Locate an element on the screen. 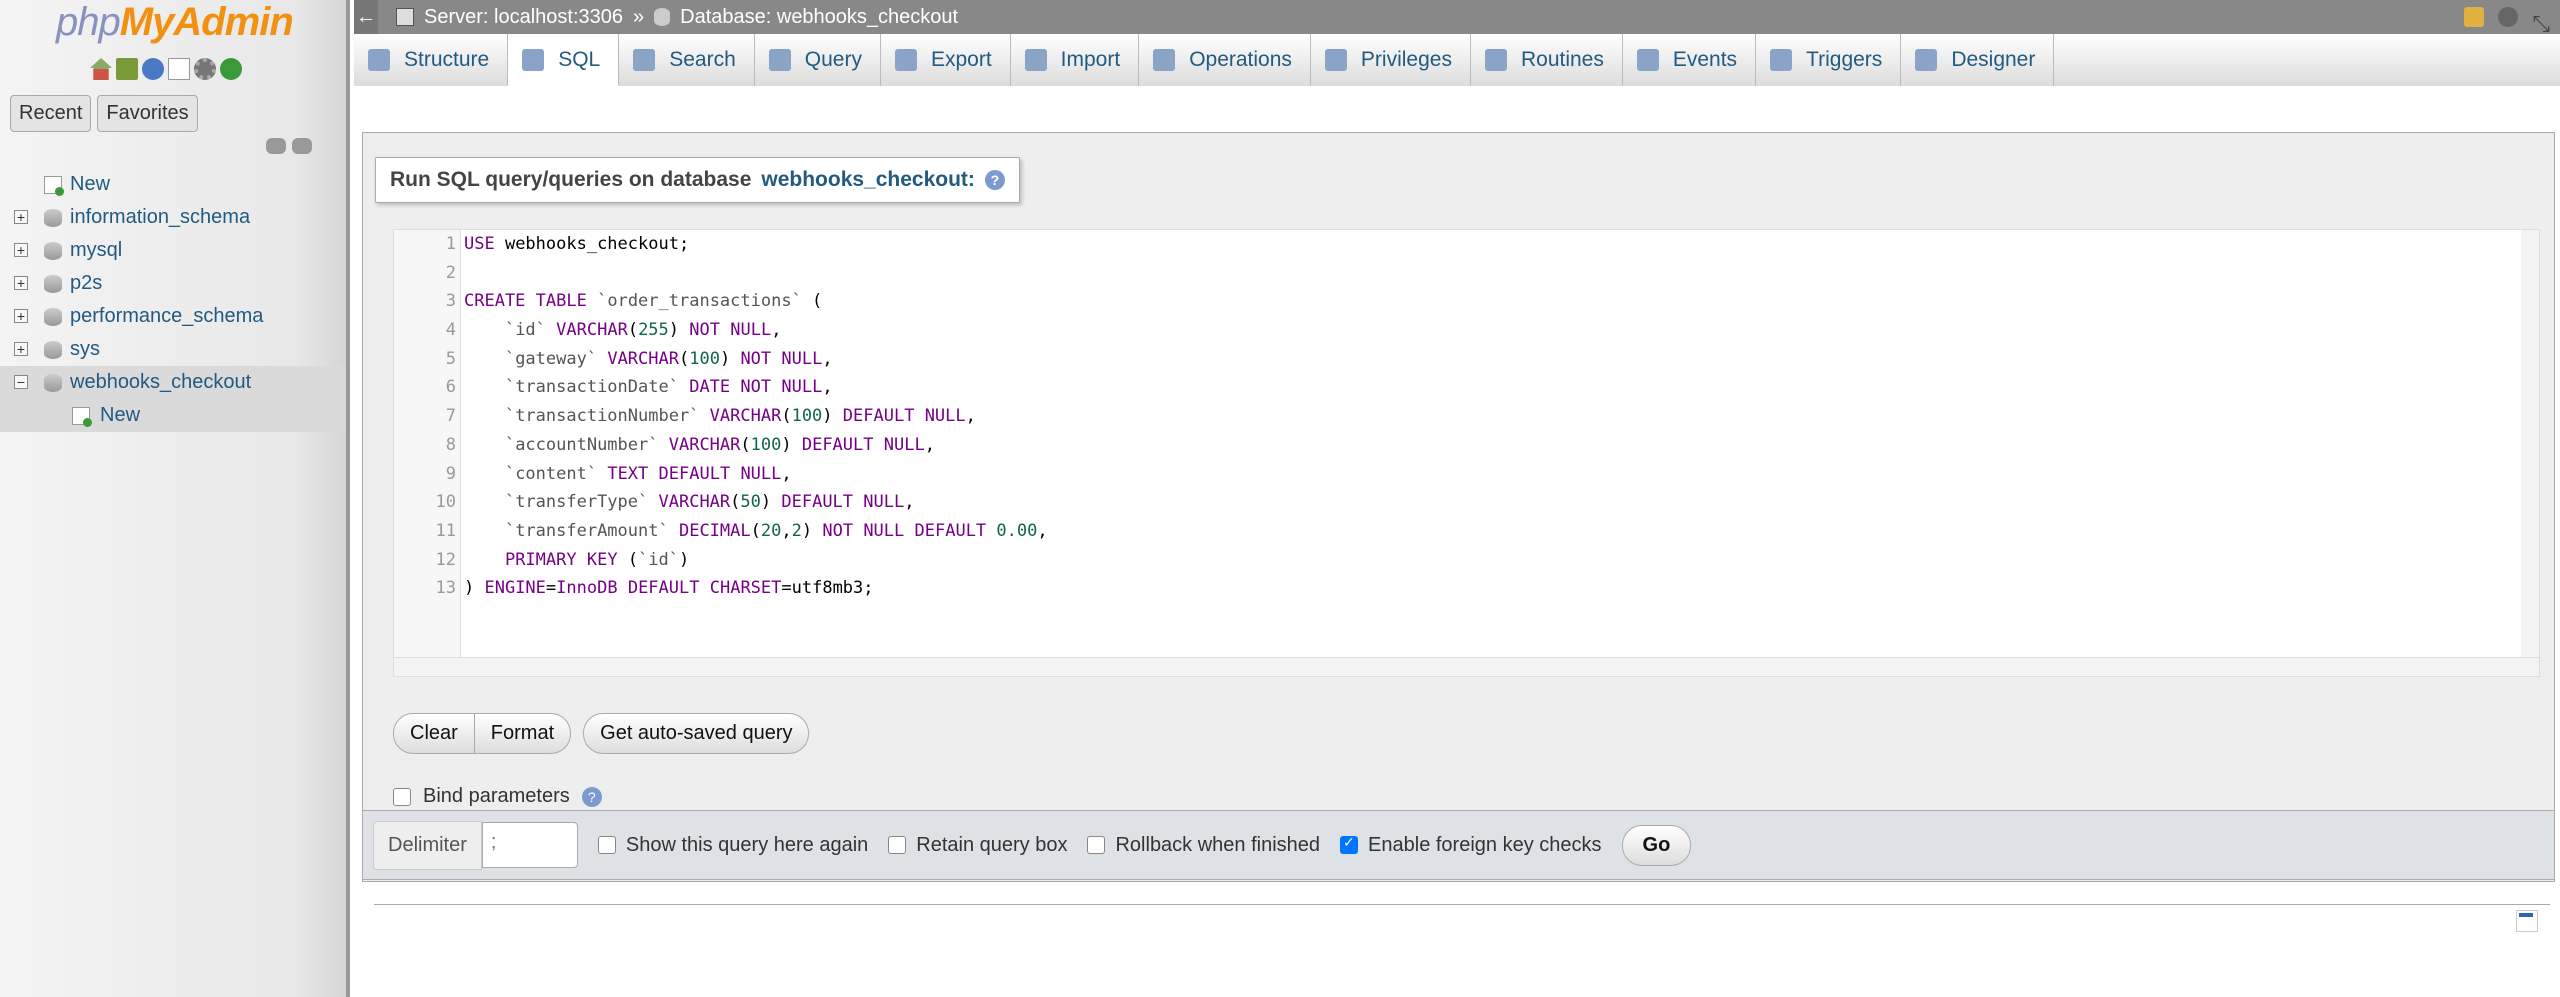  collapse-all-icon is located at coordinates (276, 146).